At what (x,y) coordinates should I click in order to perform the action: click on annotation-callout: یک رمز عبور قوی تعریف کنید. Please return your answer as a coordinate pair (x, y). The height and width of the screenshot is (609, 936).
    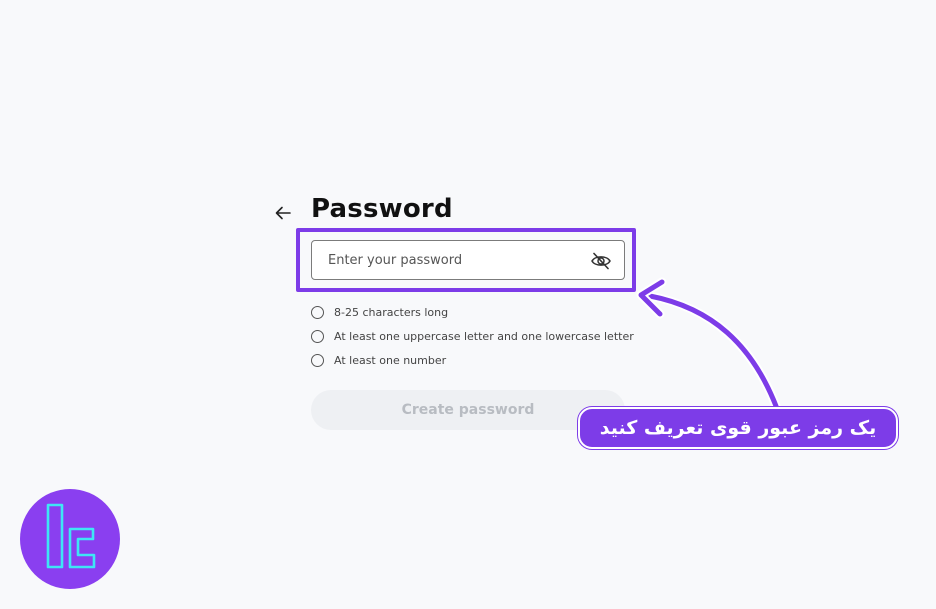
    Looking at the image, I should click on (738, 428).